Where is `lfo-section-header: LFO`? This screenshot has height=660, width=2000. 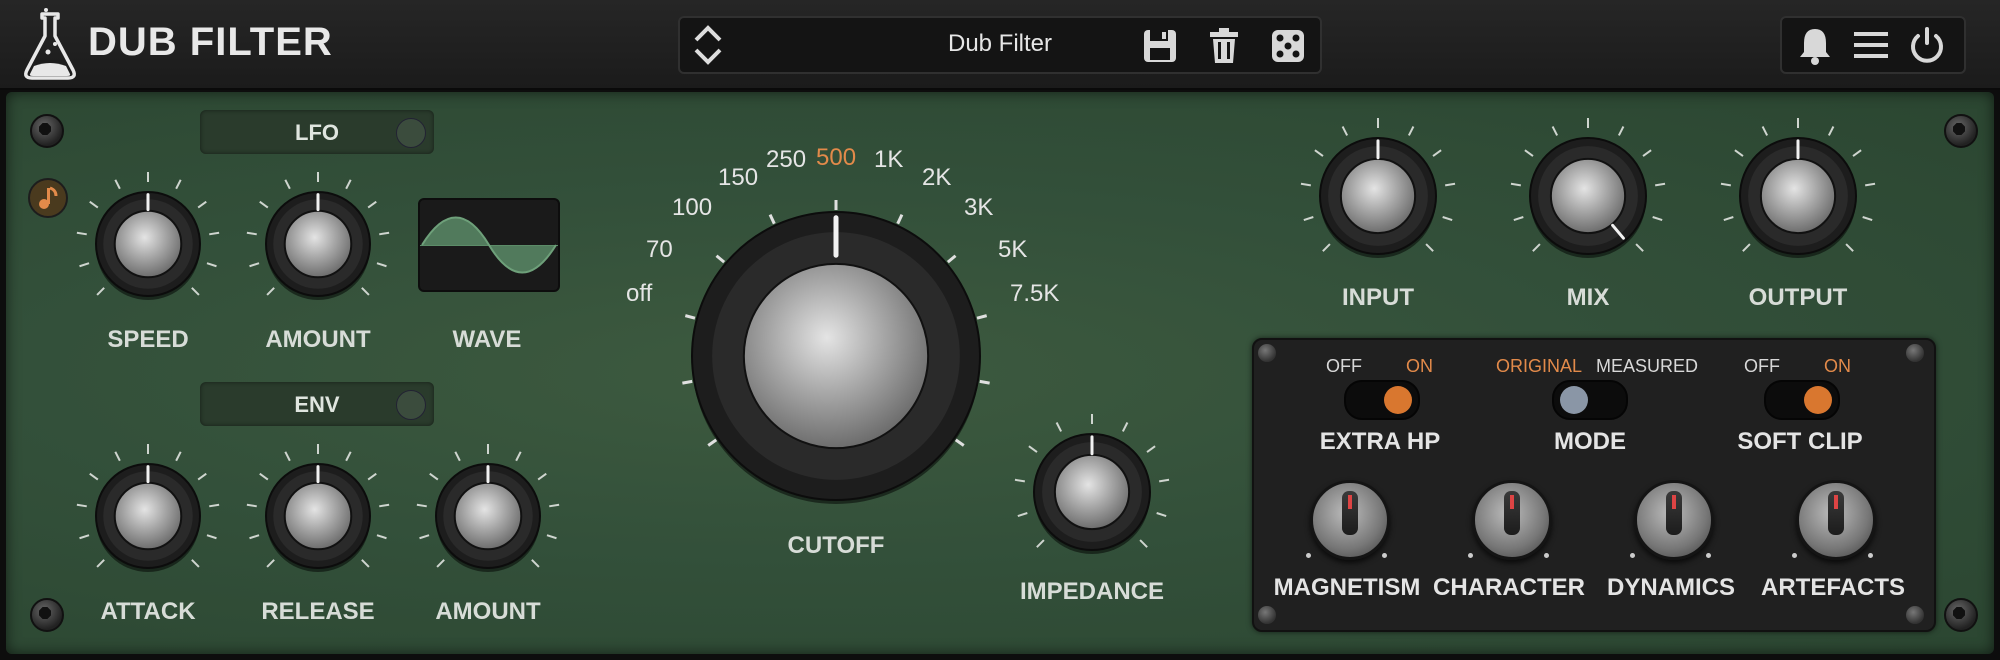 lfo-section-header: LFO is located at coordinates (317, 132).